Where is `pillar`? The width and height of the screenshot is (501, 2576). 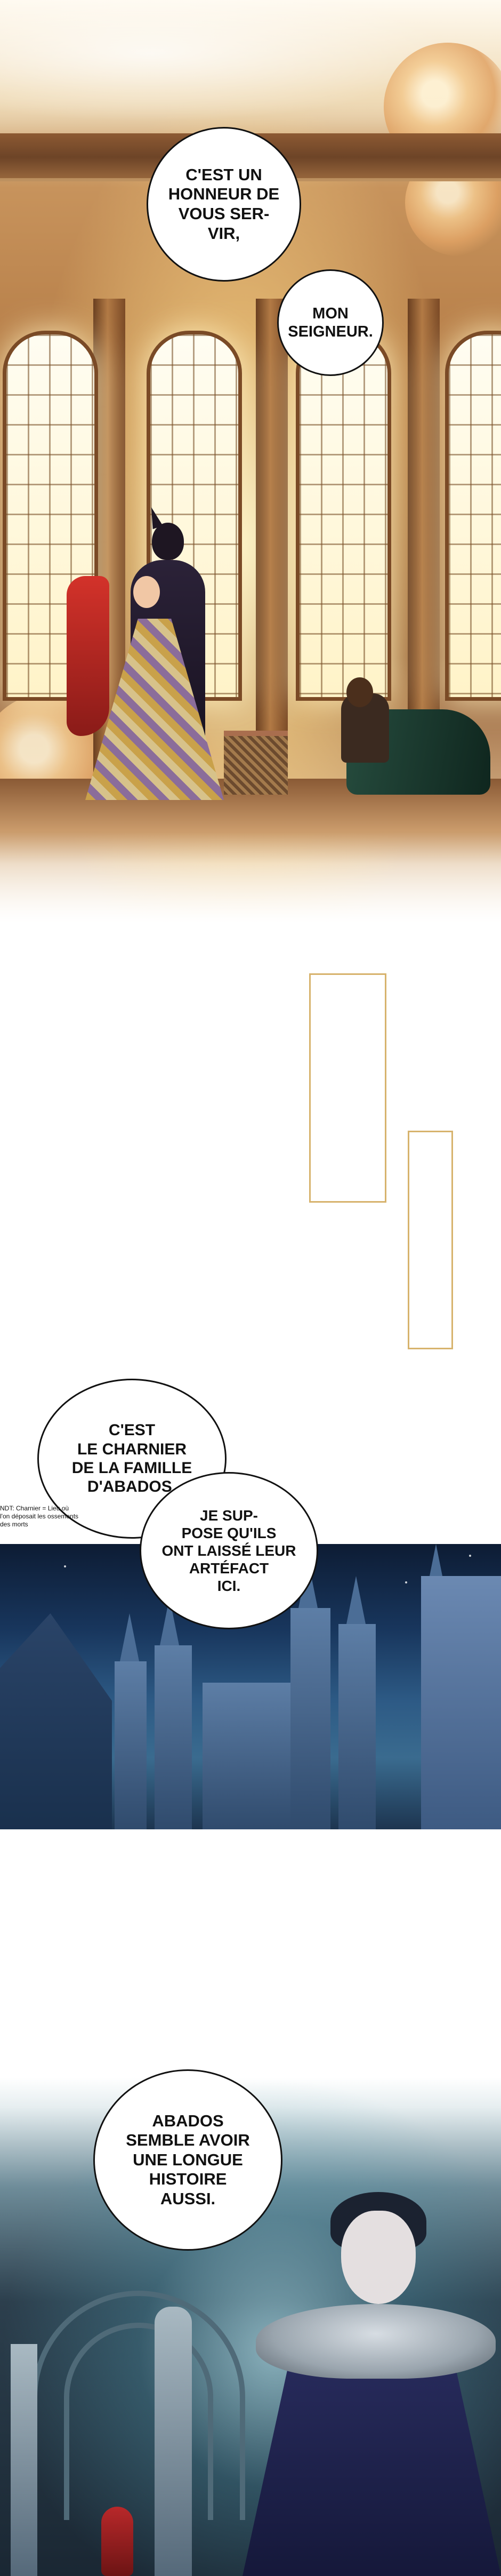 pillar is located at coordinates (272, 547).